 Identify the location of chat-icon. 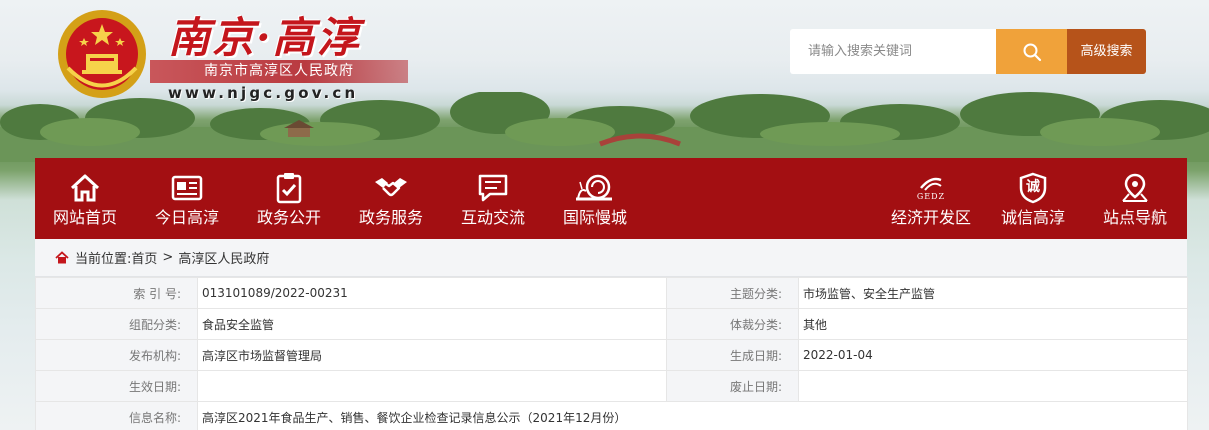
(493, 188).